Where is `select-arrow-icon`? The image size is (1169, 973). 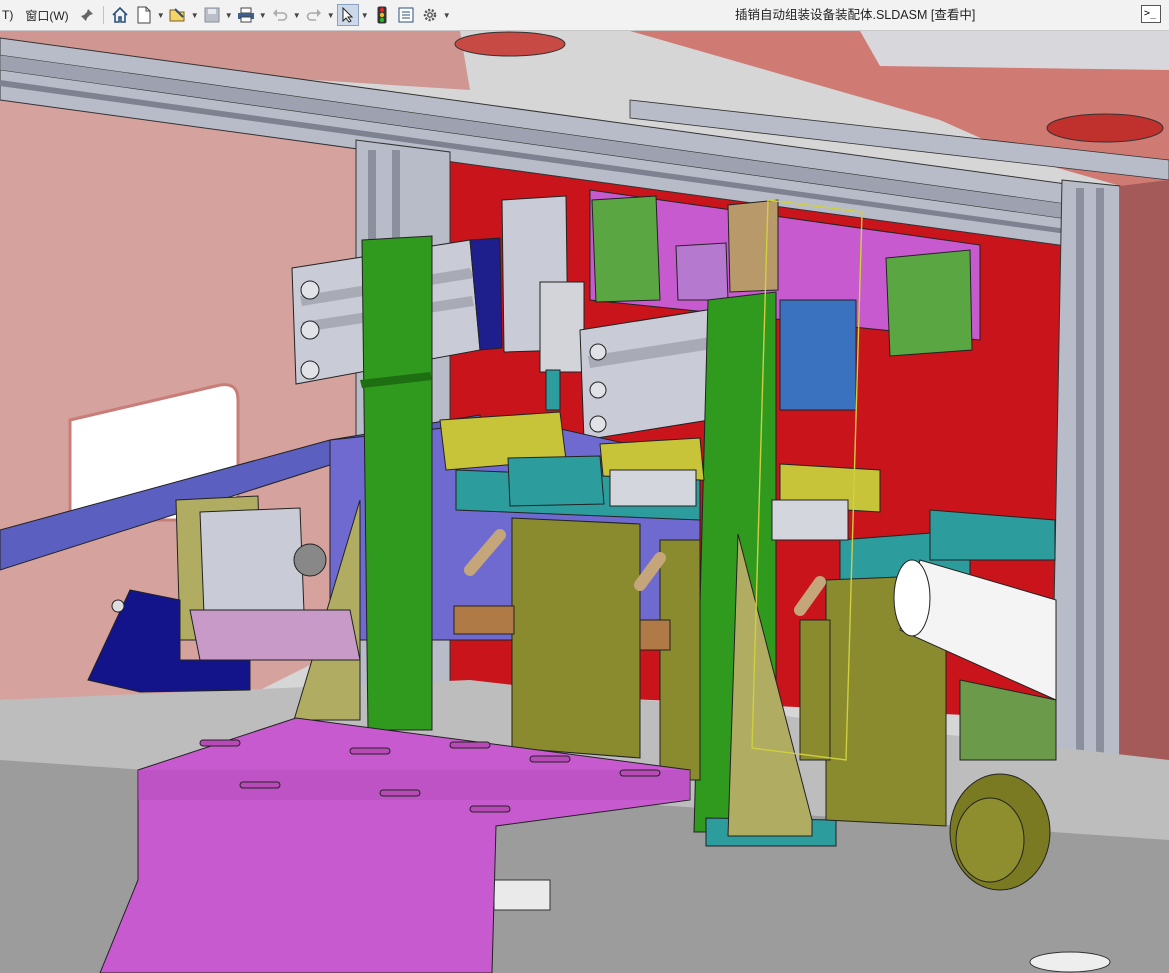
select-arrow-icon is located at coordinates (347, 15).